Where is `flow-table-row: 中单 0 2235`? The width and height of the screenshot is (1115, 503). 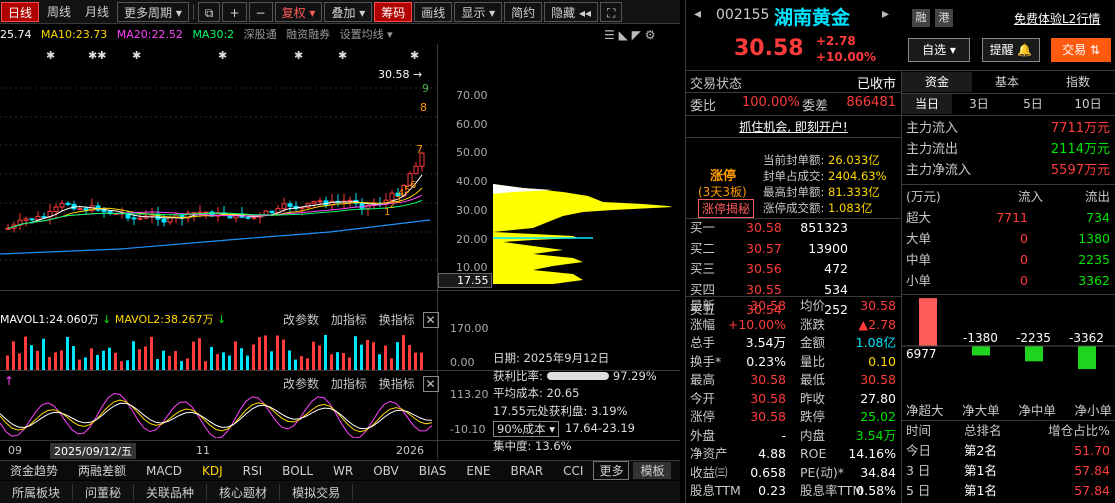 flow-table-row: 中单 0 2235 is located at coordinates (1009, 259).